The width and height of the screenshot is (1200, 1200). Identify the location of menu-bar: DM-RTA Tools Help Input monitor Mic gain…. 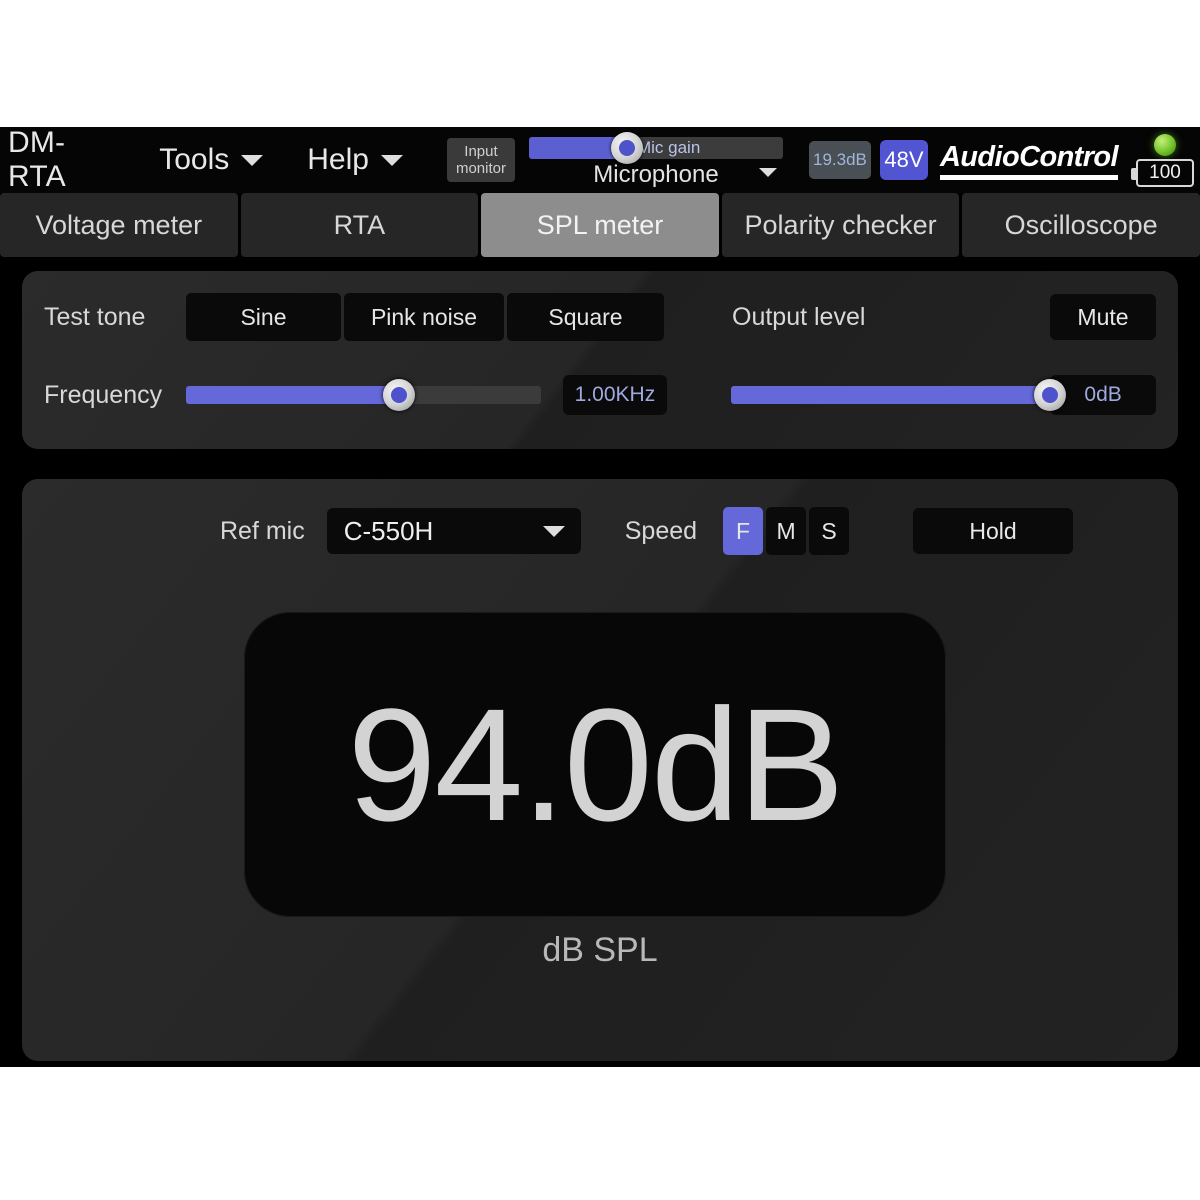
(600, 160).